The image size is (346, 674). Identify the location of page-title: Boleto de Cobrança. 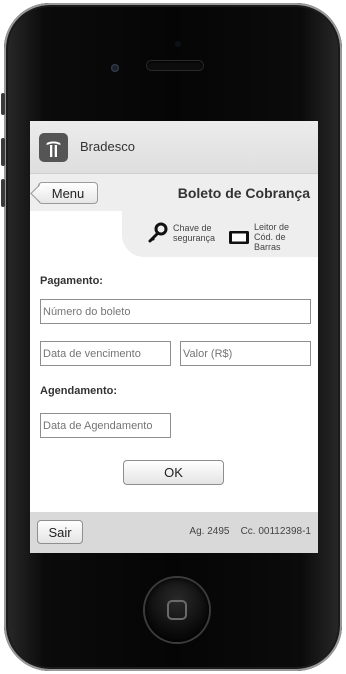
(243, 193).